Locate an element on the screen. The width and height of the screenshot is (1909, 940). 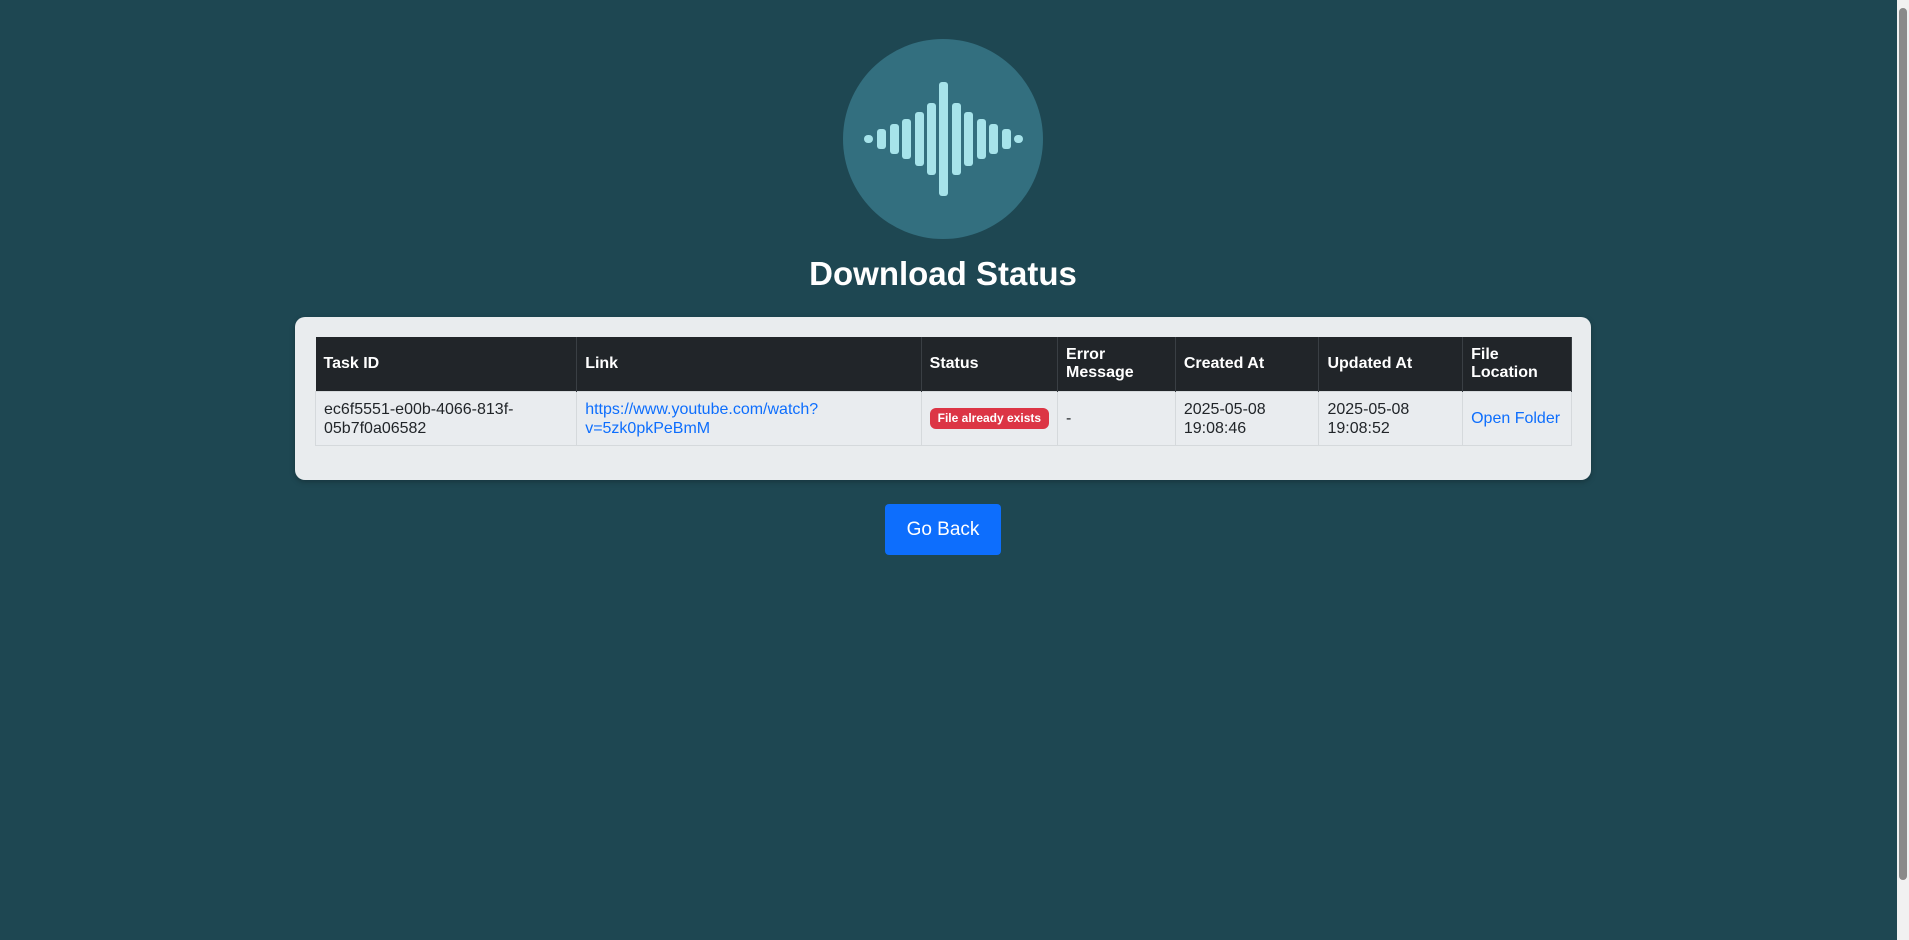
sound-wave-icon is located at coordinates (943, 139).